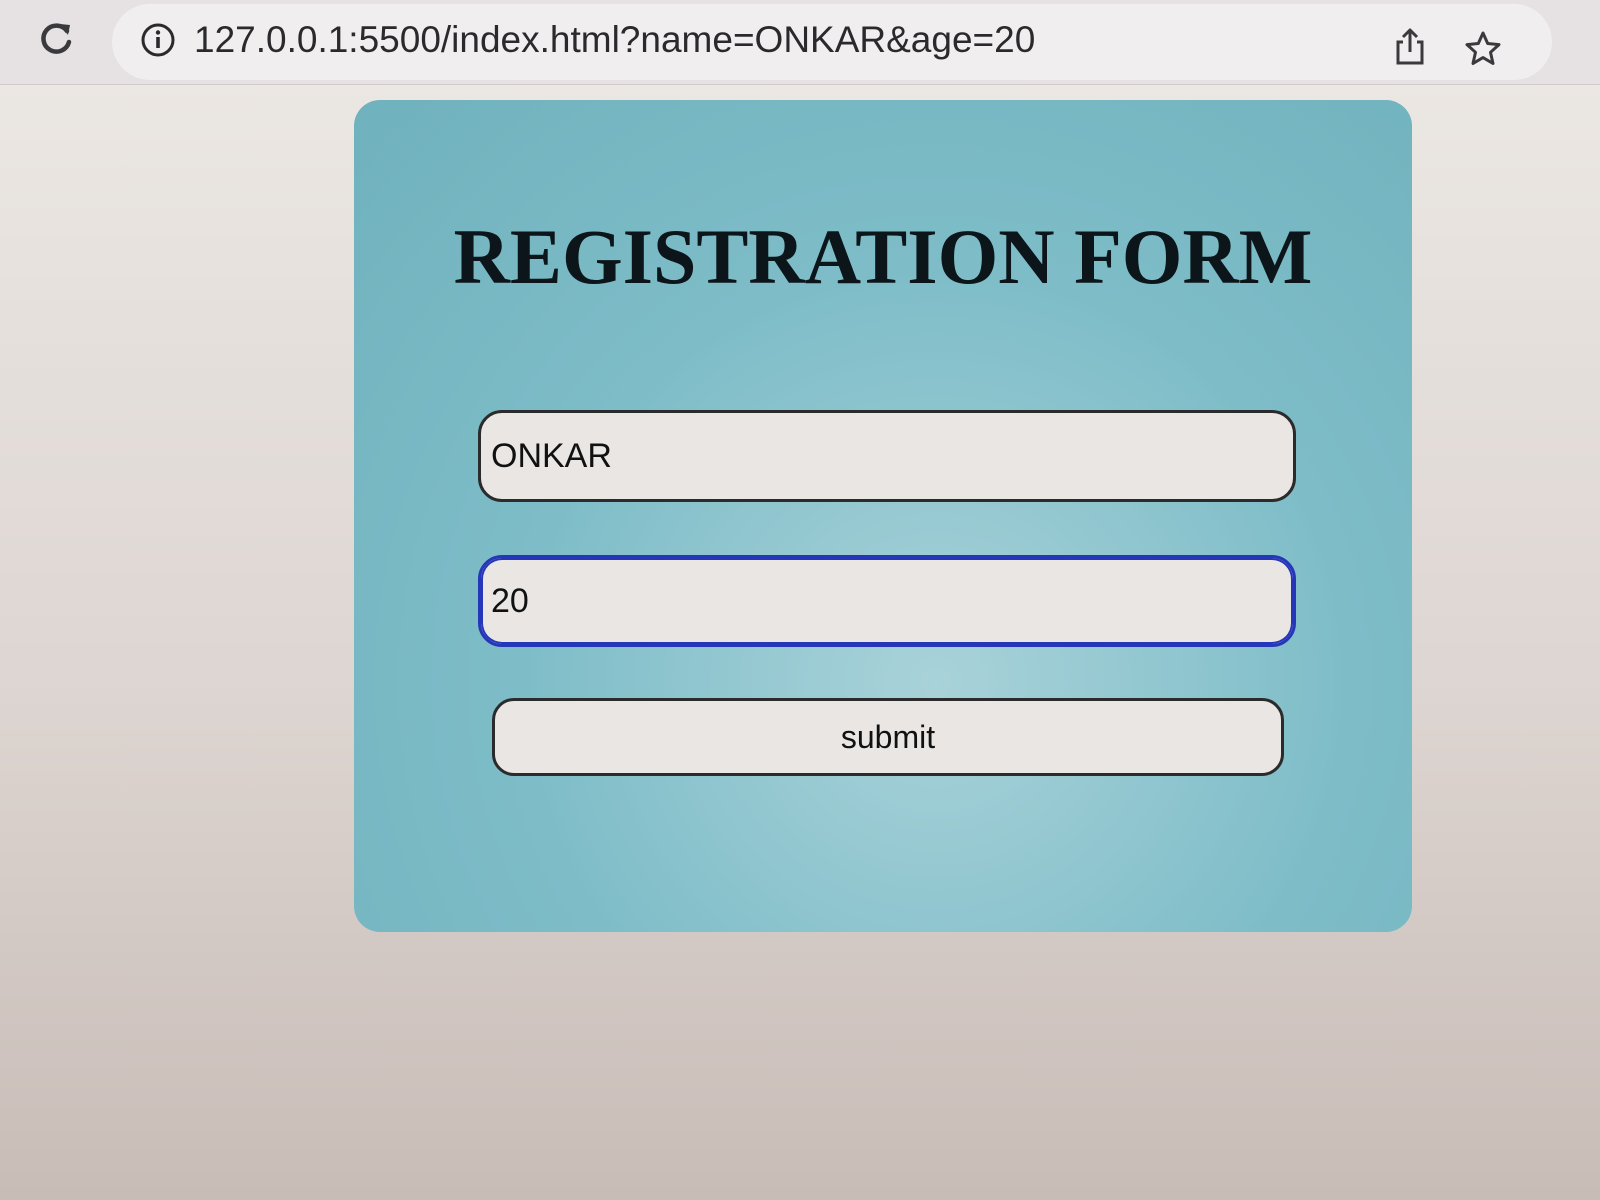 The image size is (1600, 1200). I want to click on info-icon, so click(158, 40).